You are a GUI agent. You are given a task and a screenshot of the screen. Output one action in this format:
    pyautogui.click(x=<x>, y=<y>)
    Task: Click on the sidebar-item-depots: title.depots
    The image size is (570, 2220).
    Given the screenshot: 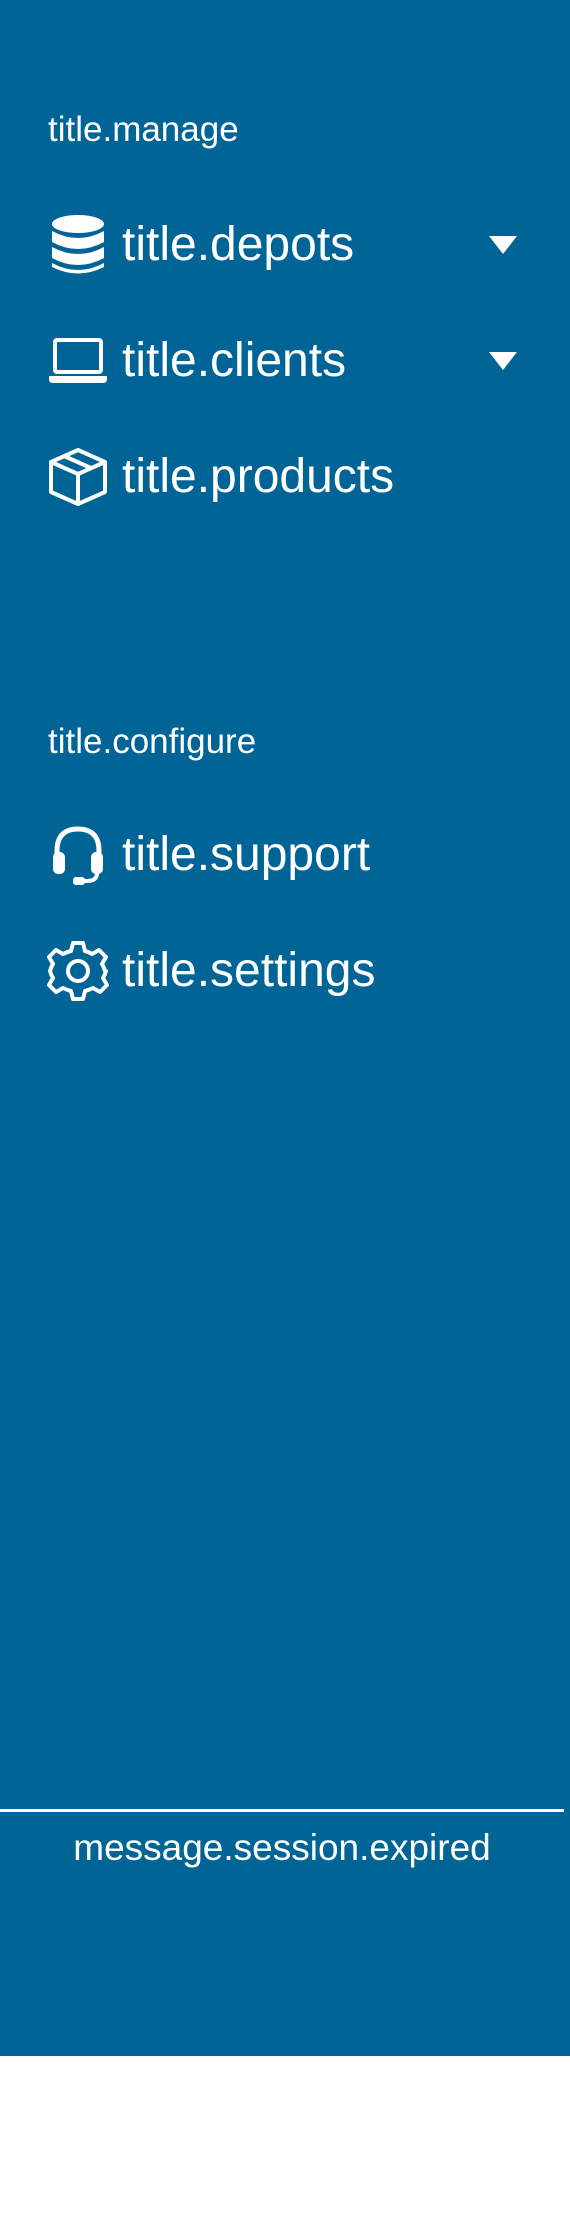 What is the action you would take?
    pyautogui.click(x=285, y=245)
    